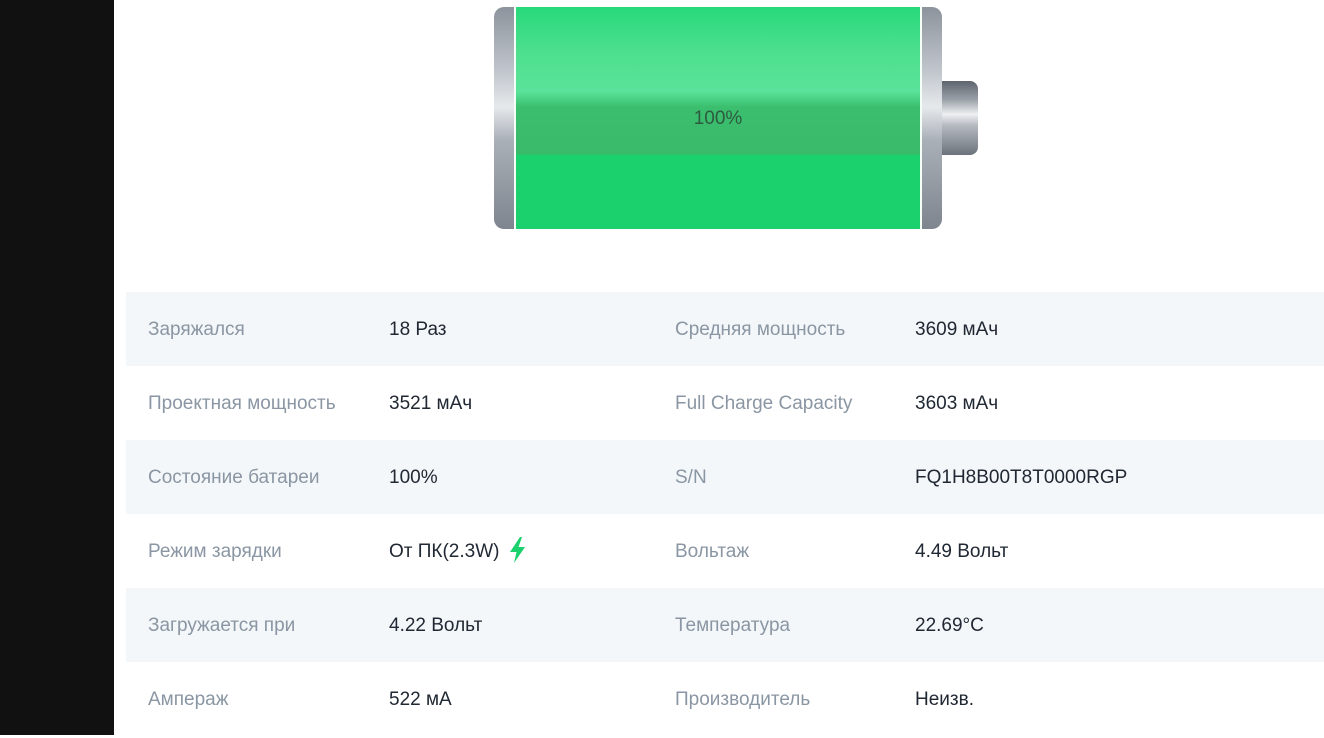  Describe the element at coordinates (242, 403) in the screenshot. I see `design-capacity-label: Проектная мощность` at that location.